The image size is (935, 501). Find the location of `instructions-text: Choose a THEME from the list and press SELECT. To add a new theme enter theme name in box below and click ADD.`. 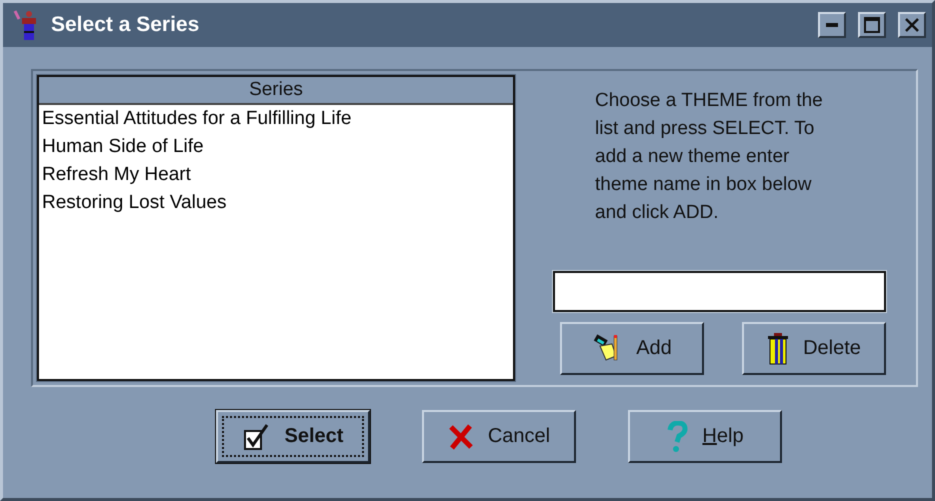

instructions-text: Choose a THEME from the list and press SELECT. To add a new theme enter theme name in box below and click ADD. is located at coordinates (709, 157).